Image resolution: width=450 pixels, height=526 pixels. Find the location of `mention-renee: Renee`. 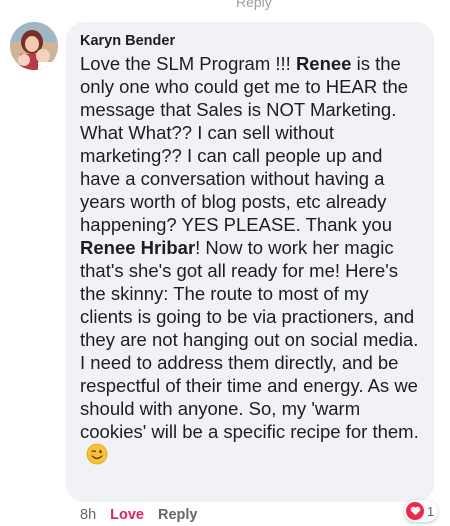

mention-renee: Renee is located at coordinates (324, 63).